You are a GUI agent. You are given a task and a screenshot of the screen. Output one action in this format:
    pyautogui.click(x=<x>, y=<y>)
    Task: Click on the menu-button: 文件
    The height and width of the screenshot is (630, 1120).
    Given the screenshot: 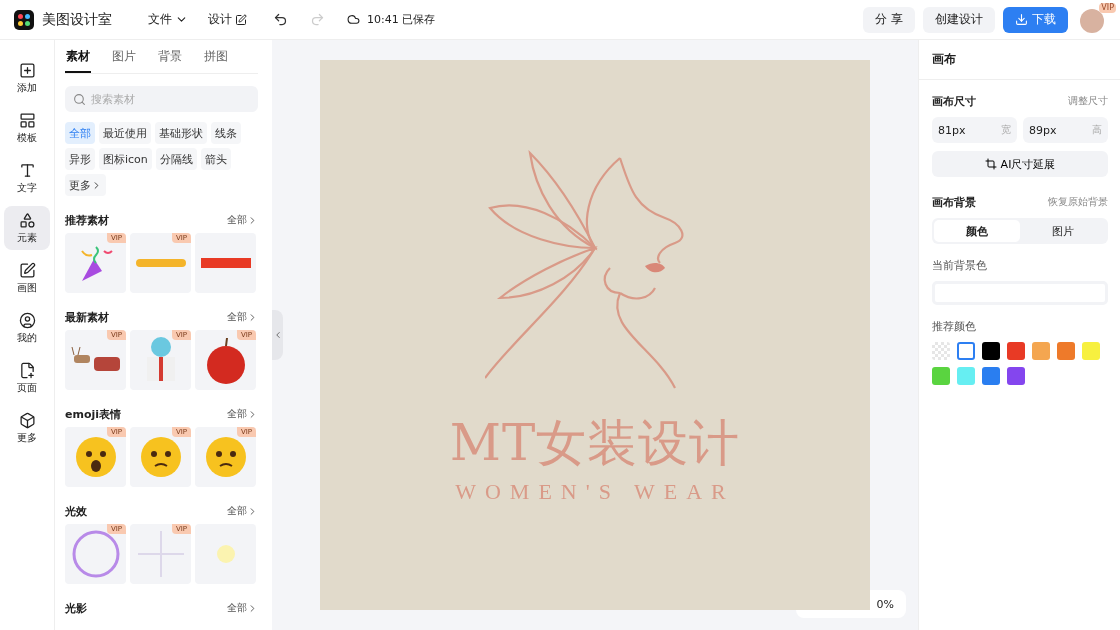 What is the action you would take?
    pyautogui.click(x=168, y=19)
    